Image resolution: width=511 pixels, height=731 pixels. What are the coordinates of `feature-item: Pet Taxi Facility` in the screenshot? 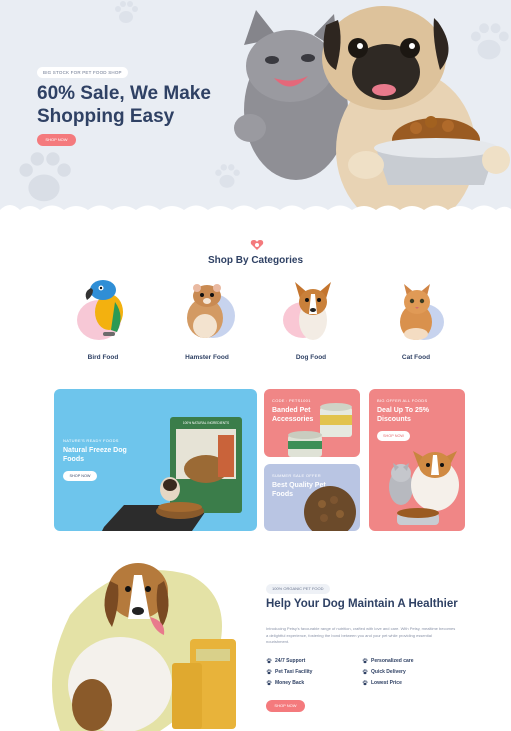 It's located at (289, 672).